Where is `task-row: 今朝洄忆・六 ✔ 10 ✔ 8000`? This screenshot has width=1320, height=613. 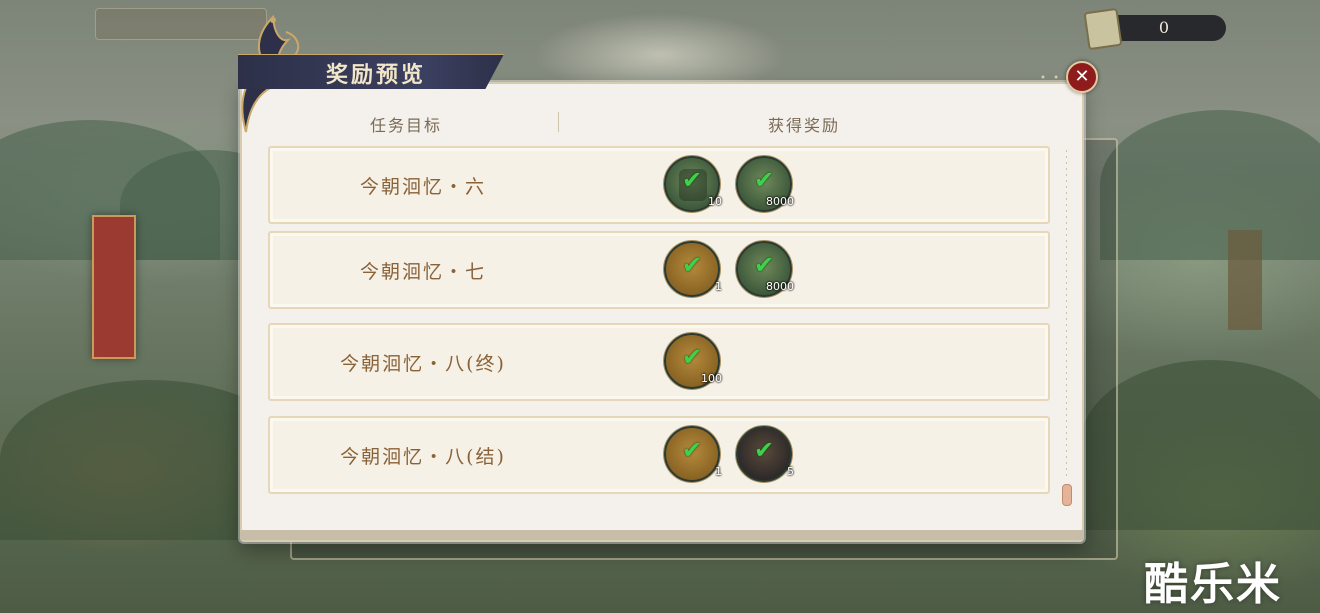
task-row: 今朝洄忆・六 ✔ 10 ✔ 8000 is located at coordinates (659, 185).